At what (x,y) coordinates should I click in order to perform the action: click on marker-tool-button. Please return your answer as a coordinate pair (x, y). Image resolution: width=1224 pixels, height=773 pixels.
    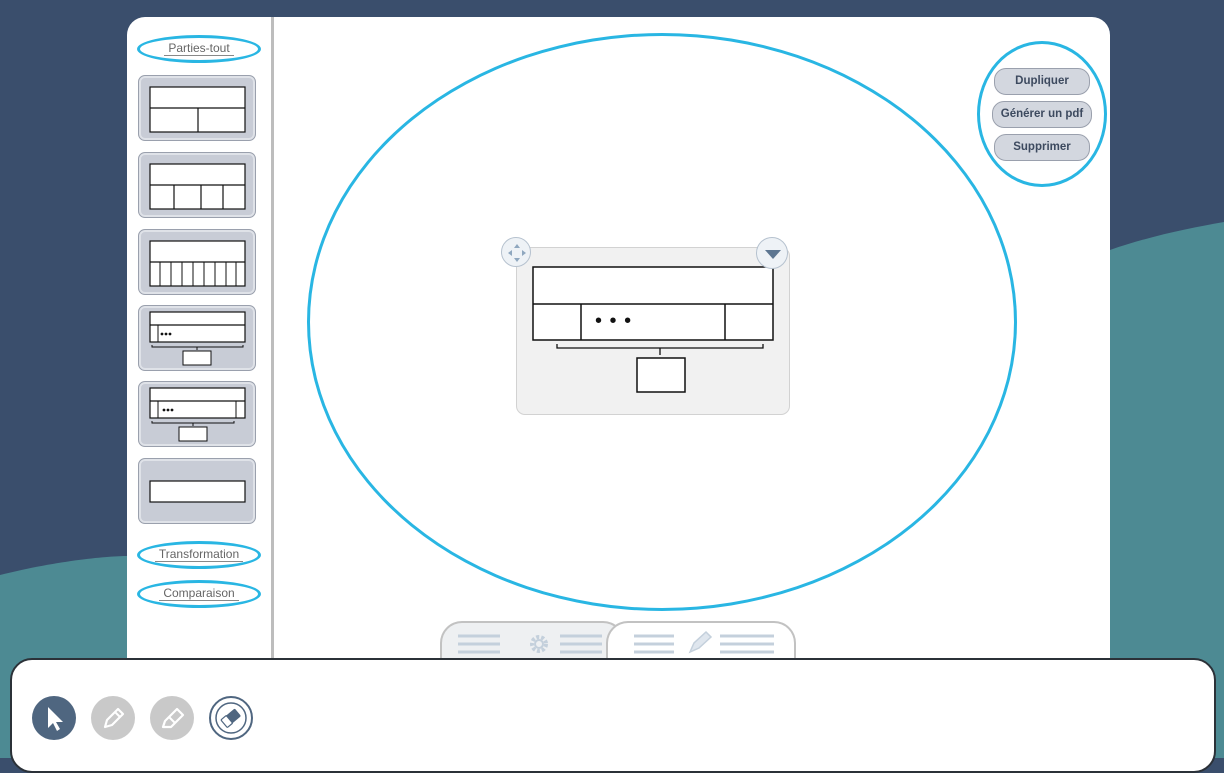
    Looking at the image, I should click on (172, 718).